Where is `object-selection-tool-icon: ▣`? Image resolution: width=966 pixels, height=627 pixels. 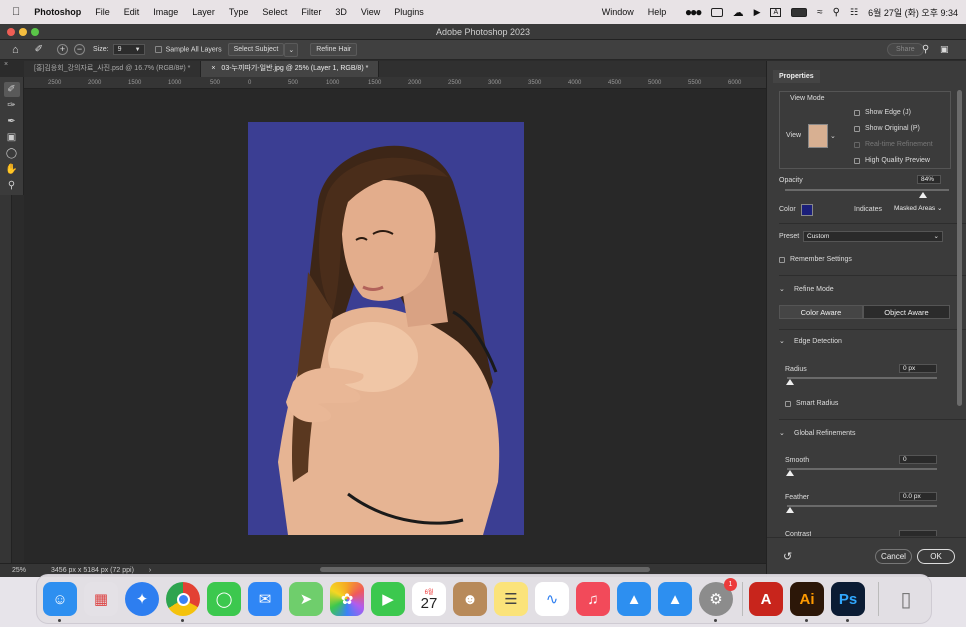
object-selection-tool-icon: ▣ is located at coordinates (12, 137).